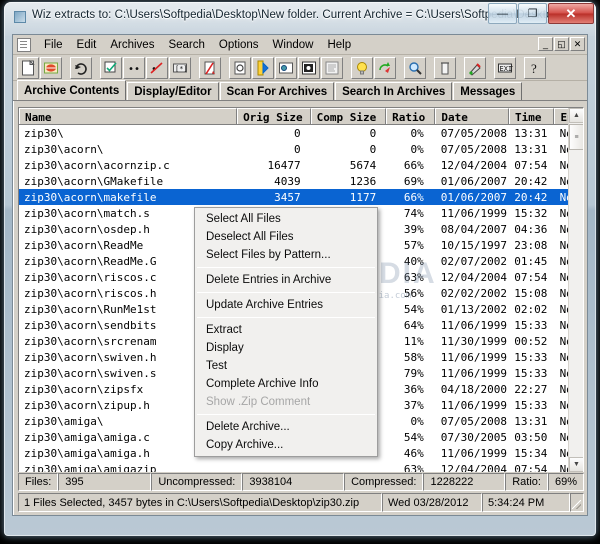 Image resolution: width=600 pixels, height=544 pixels. I want to click on mdi-restore-button: ◱, so click(561, 44).